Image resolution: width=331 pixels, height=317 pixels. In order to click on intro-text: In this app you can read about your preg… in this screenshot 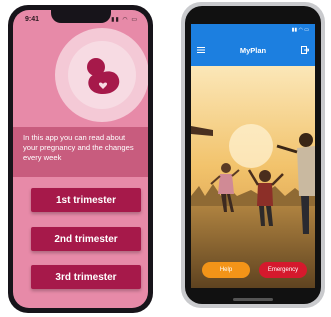, I will do `click(78, 147)`.